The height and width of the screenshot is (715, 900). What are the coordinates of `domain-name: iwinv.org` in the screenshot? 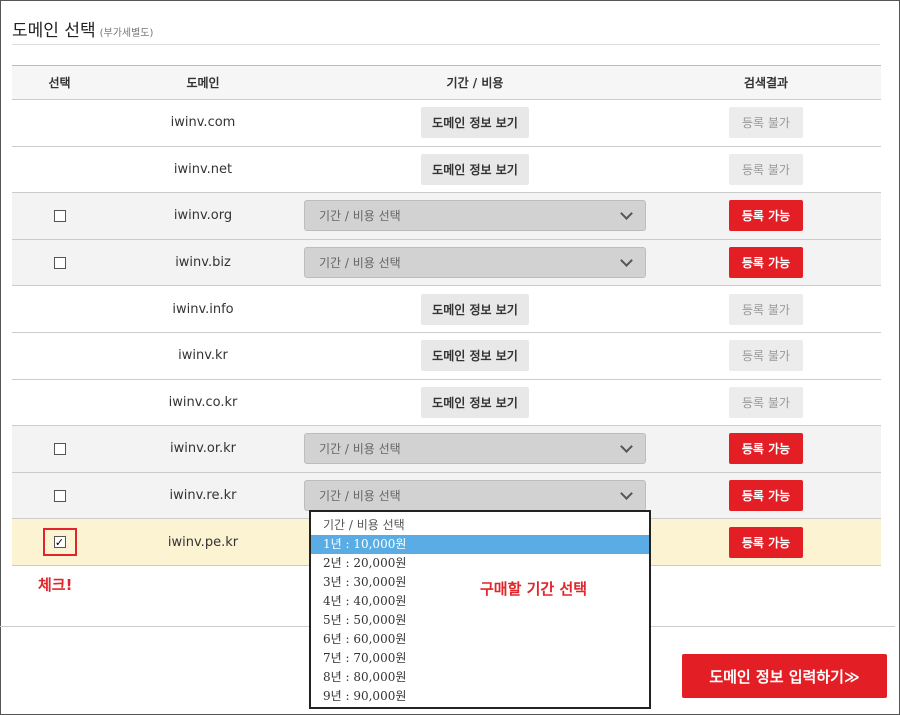 It's located at (203, 216).